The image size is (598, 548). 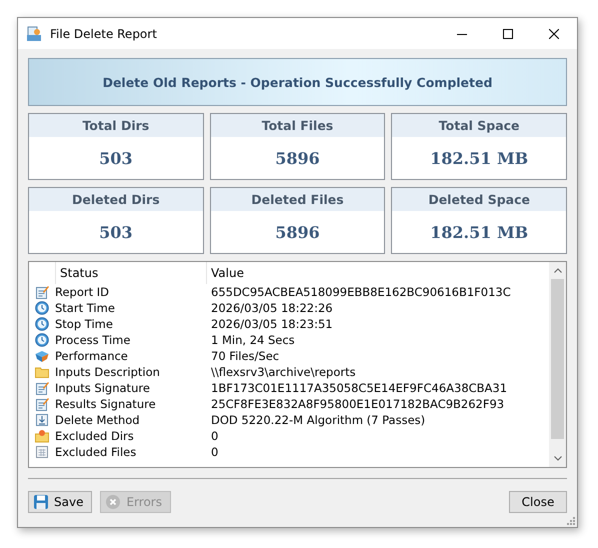 I want to click on resize-grip-icon, so click(x=571, y=521).